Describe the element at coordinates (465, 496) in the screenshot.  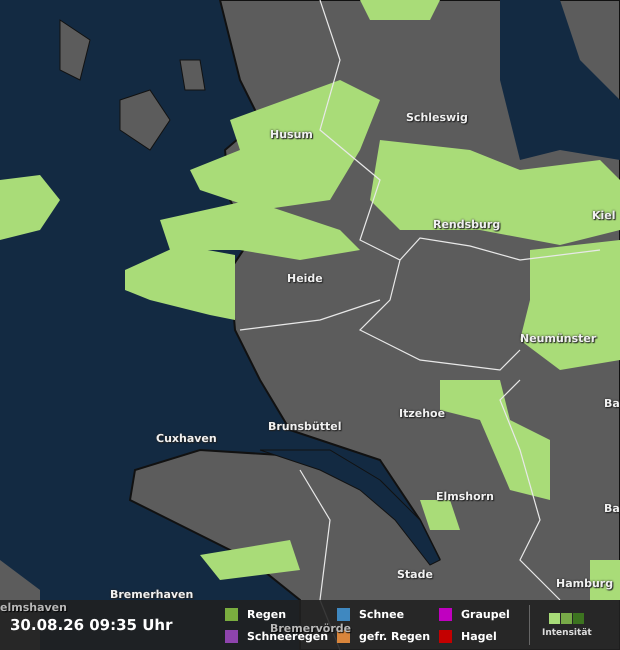
I see `place-label: Elmshorn` at that location.